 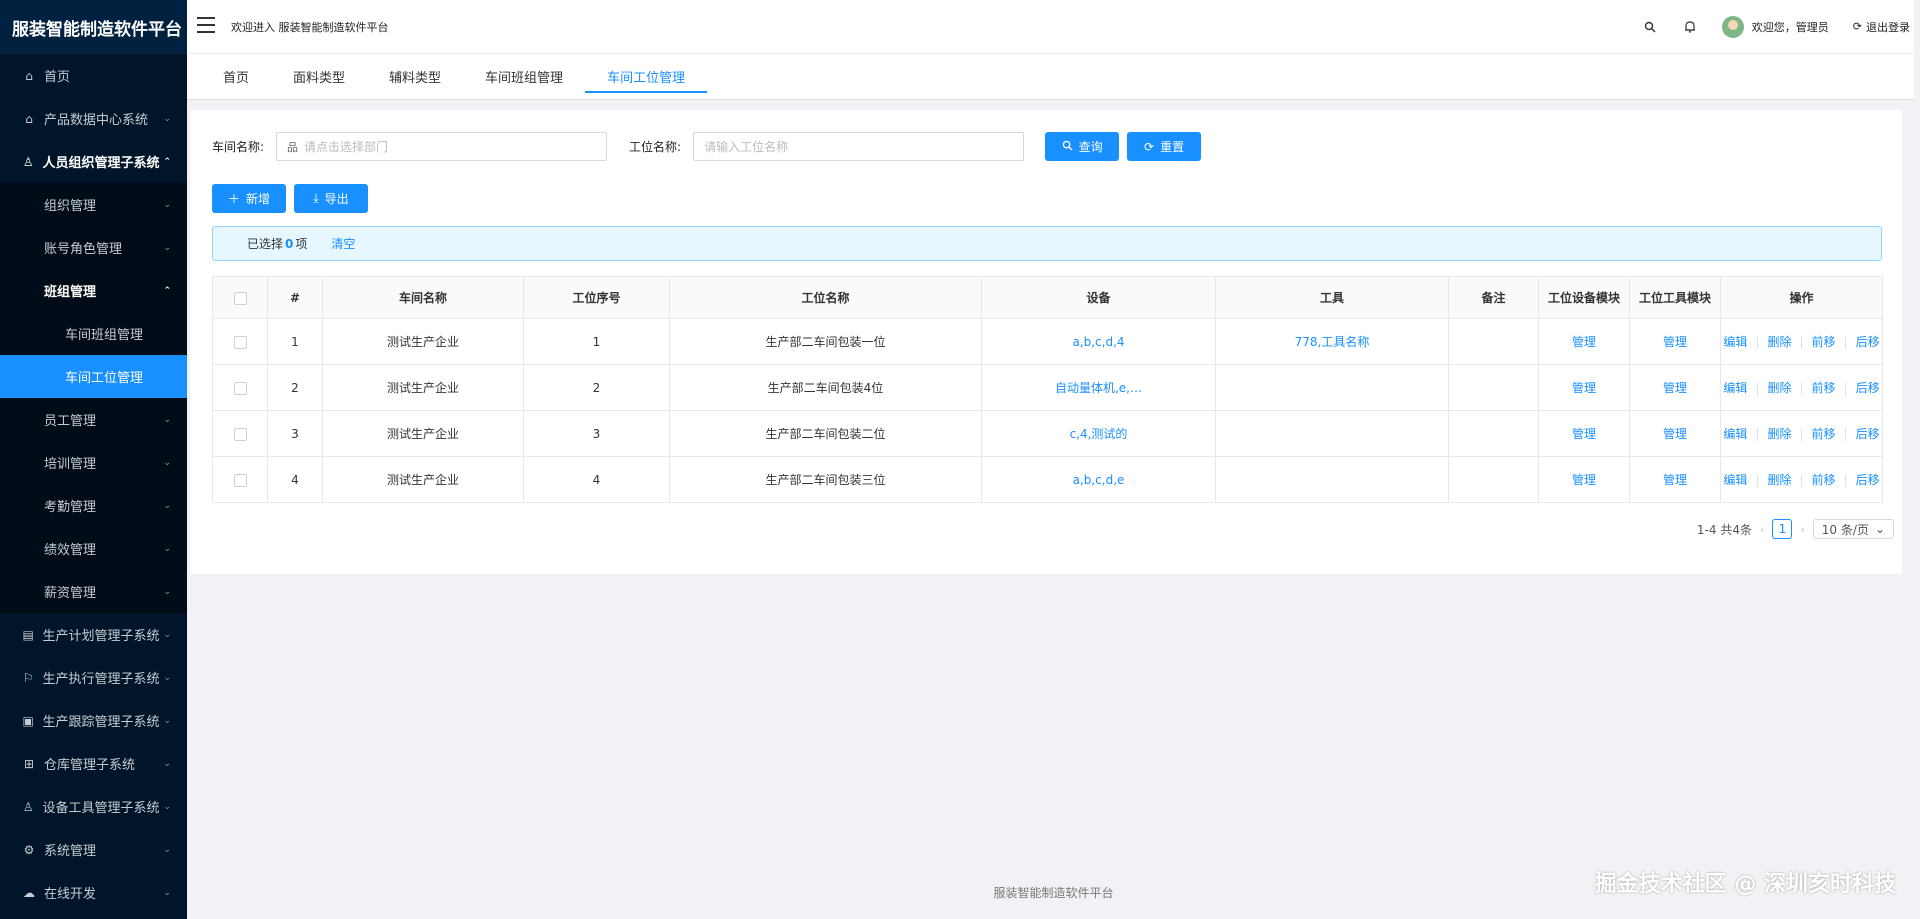 What do you see at coordinates (859, 146) in the screenshot?
I see `station-name-input: 请输入工位名称` at bounding box center [859, 146].